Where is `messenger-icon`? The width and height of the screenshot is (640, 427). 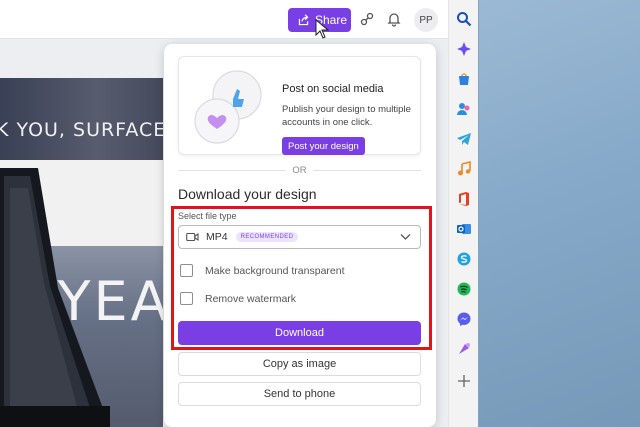
messenger-icon is located at coordinates (464, 319).